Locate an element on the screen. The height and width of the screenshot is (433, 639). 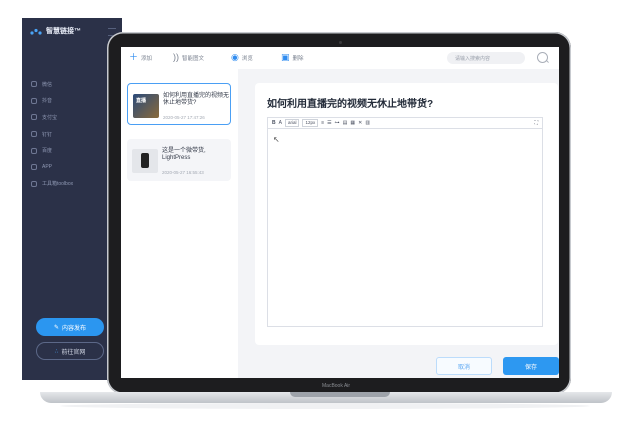
sidebar-nav: 微信 抖音 支付宝 钉钉 百度 APP 工具箱toolbox is located at coordinates (52, 134).